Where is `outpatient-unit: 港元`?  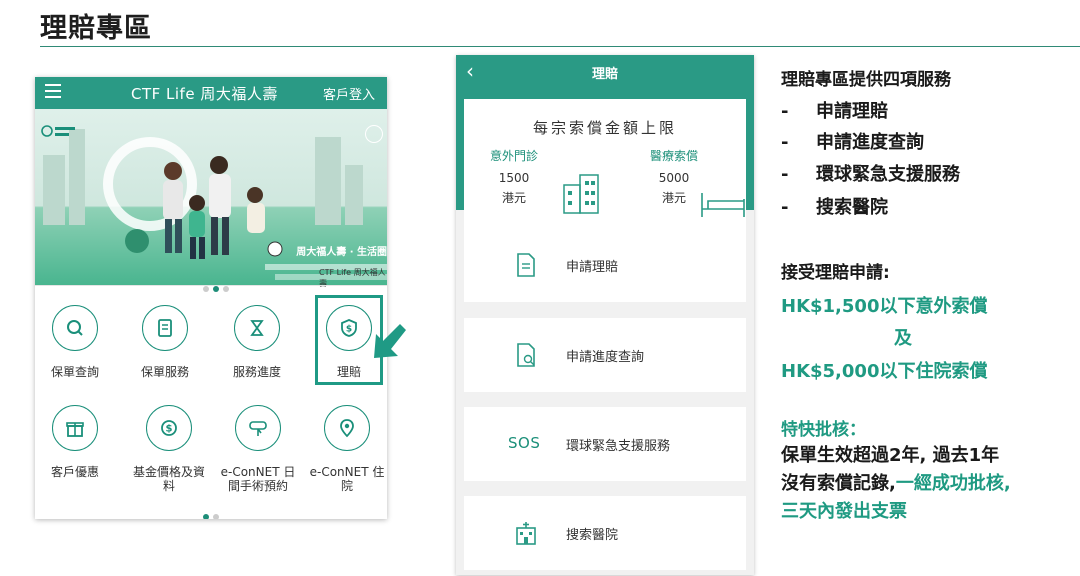 outpatient-unit: 港元 is located at coordinates (513, 198).